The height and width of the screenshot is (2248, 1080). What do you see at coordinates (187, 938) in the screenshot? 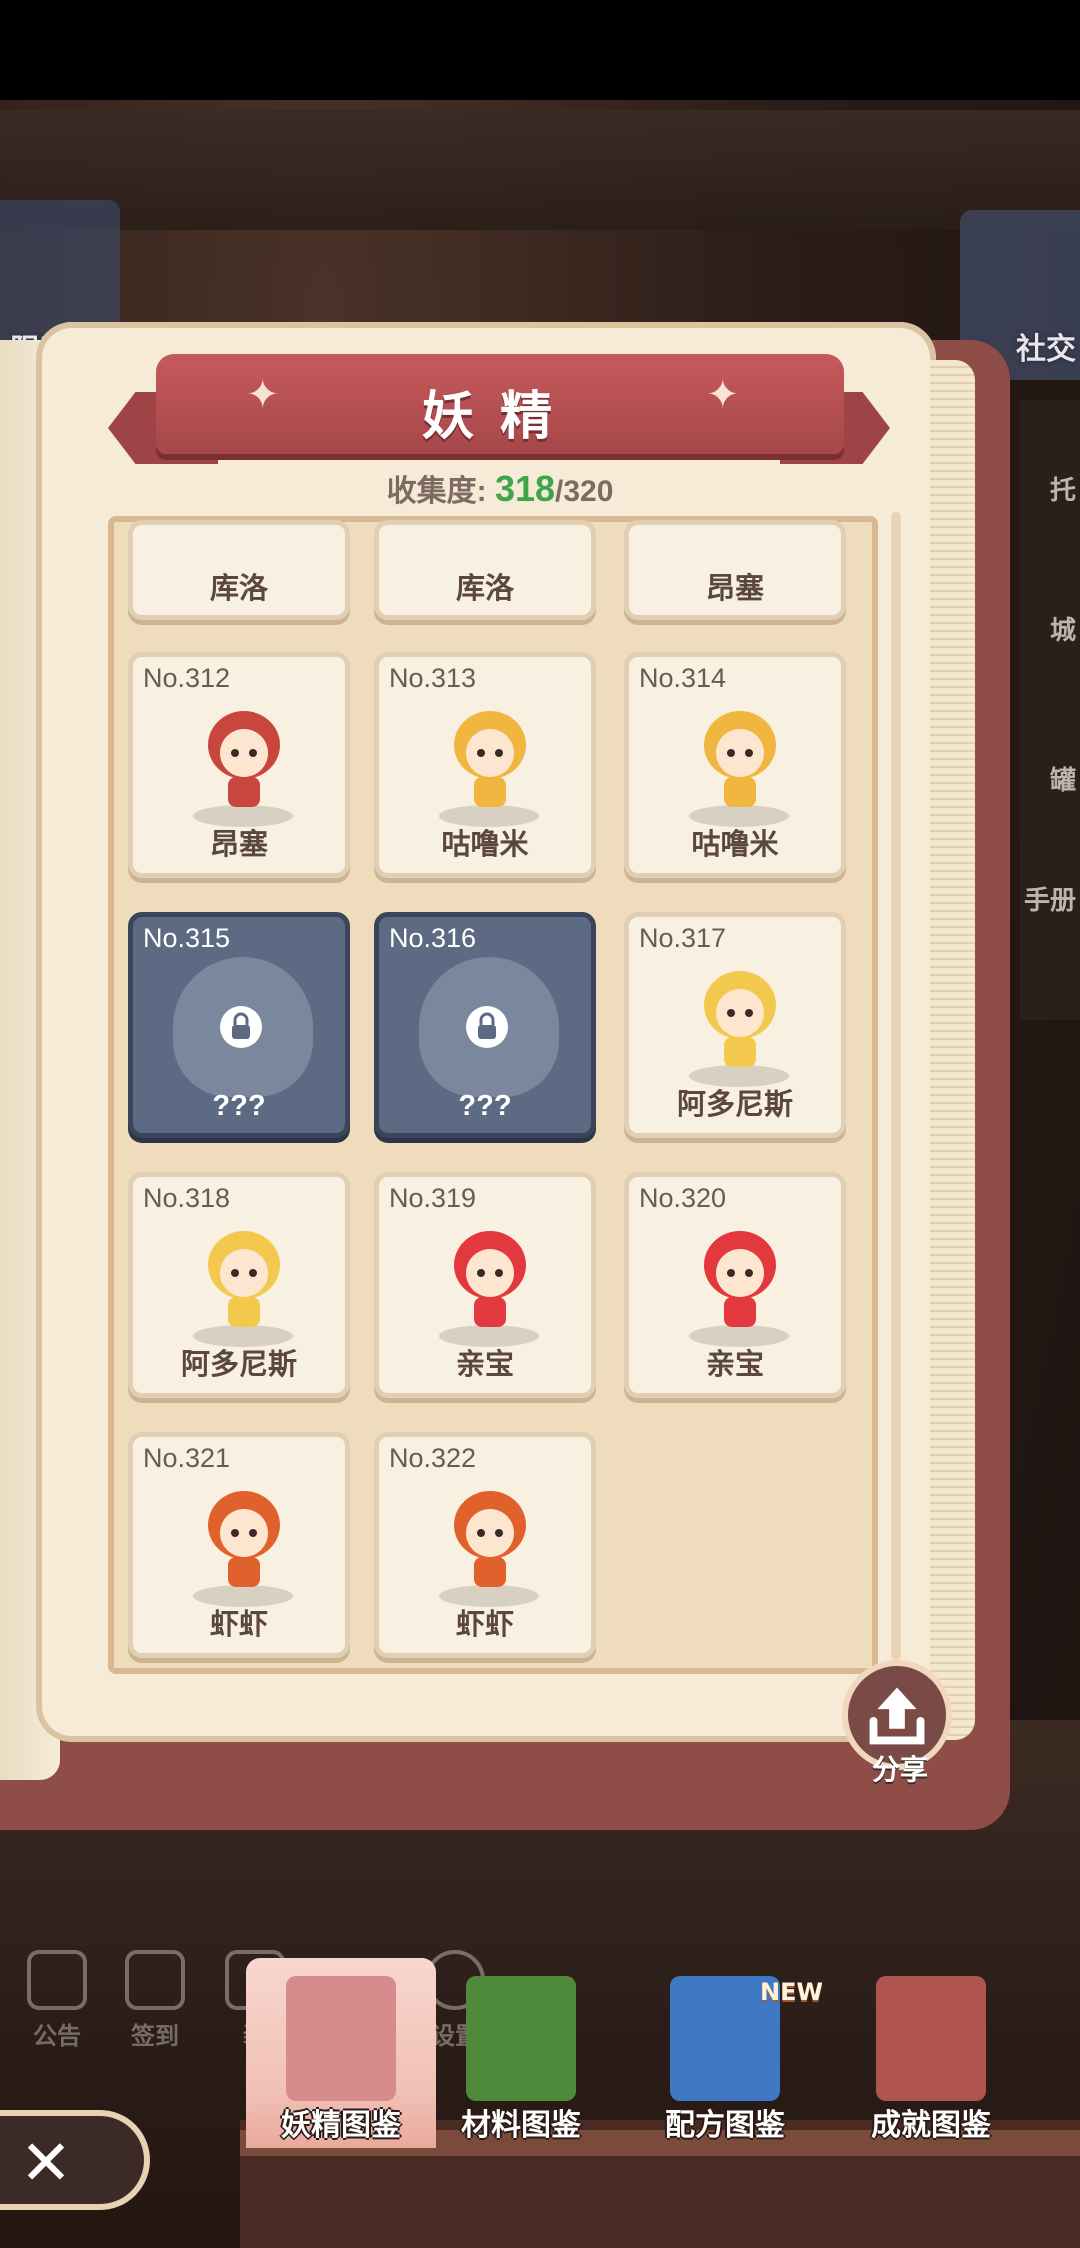
I see `fairy-number: No.315` at bounding box center [187, 938].